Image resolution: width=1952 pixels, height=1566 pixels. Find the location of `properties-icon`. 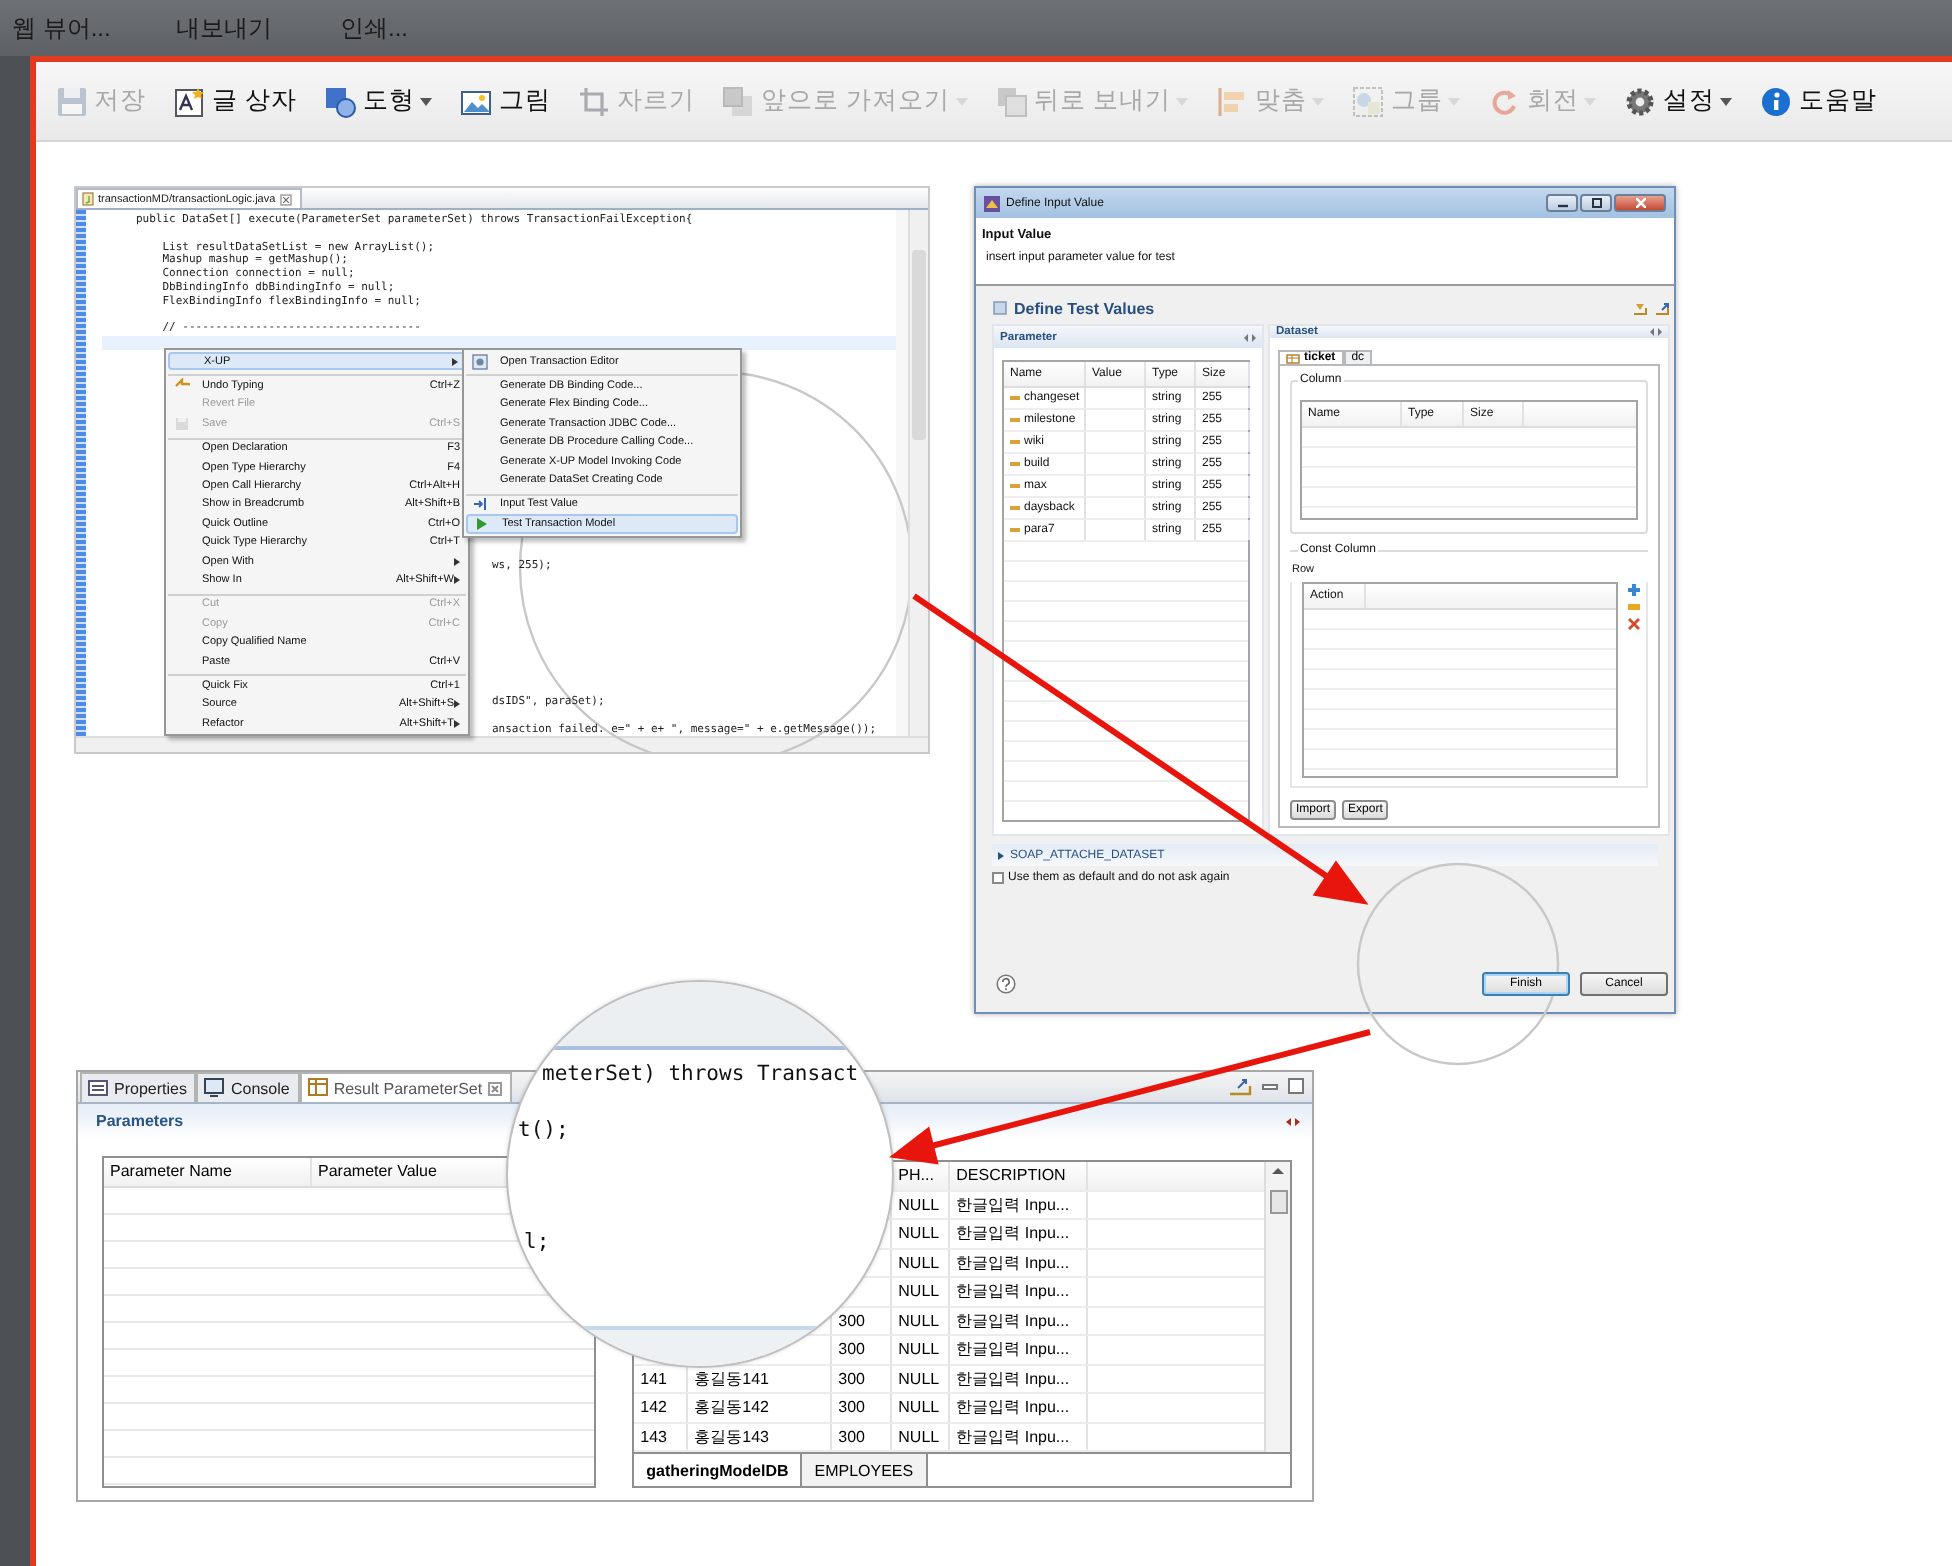

properties-icon is located at coordinates (98, 1088).